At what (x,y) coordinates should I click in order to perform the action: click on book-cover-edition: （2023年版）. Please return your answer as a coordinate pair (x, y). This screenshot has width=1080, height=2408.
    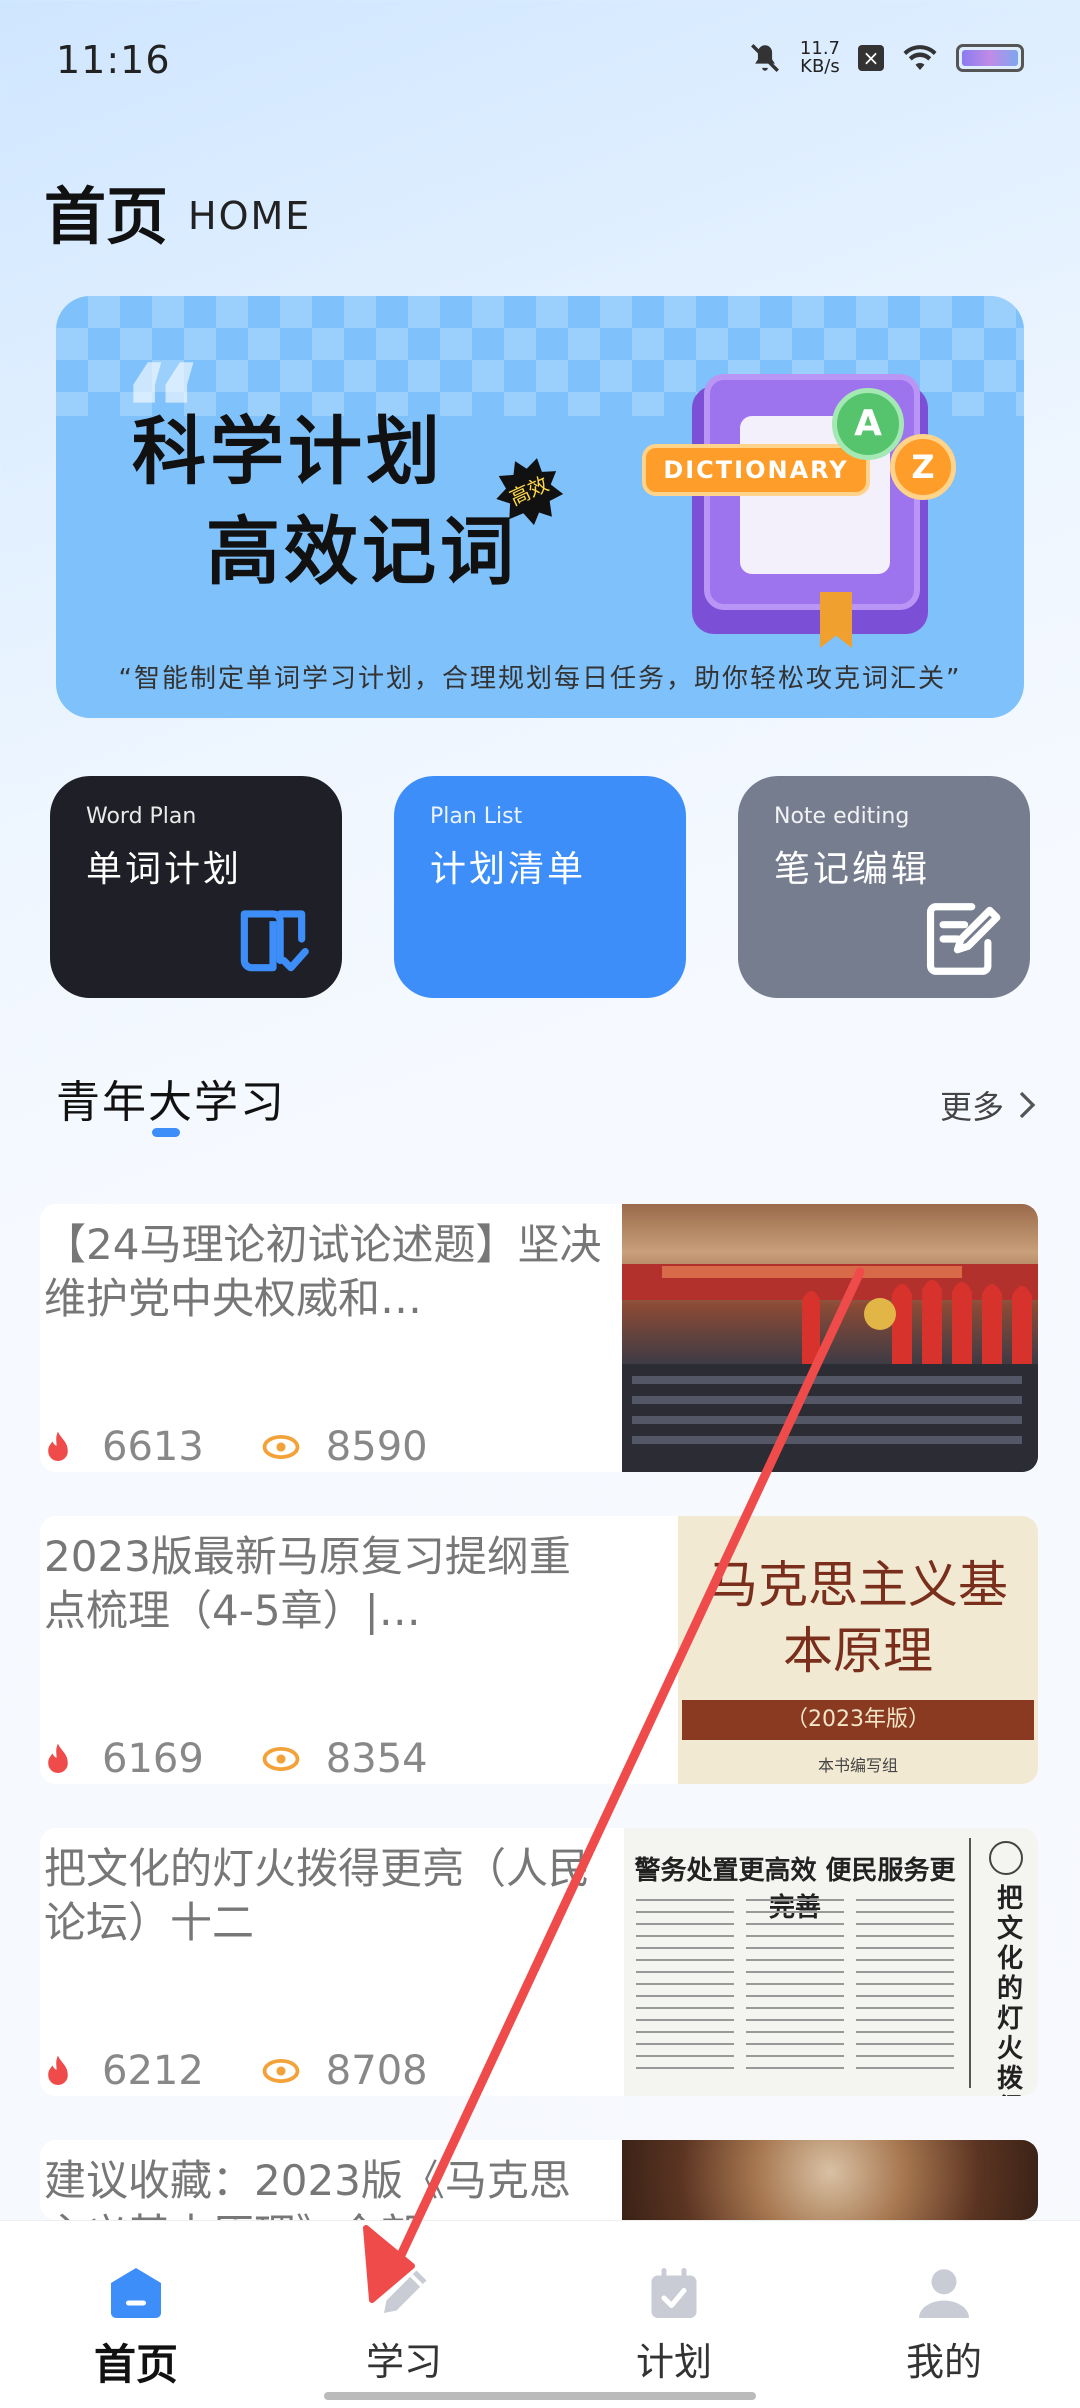
    Looking at the image, I should click on (858, 1720).